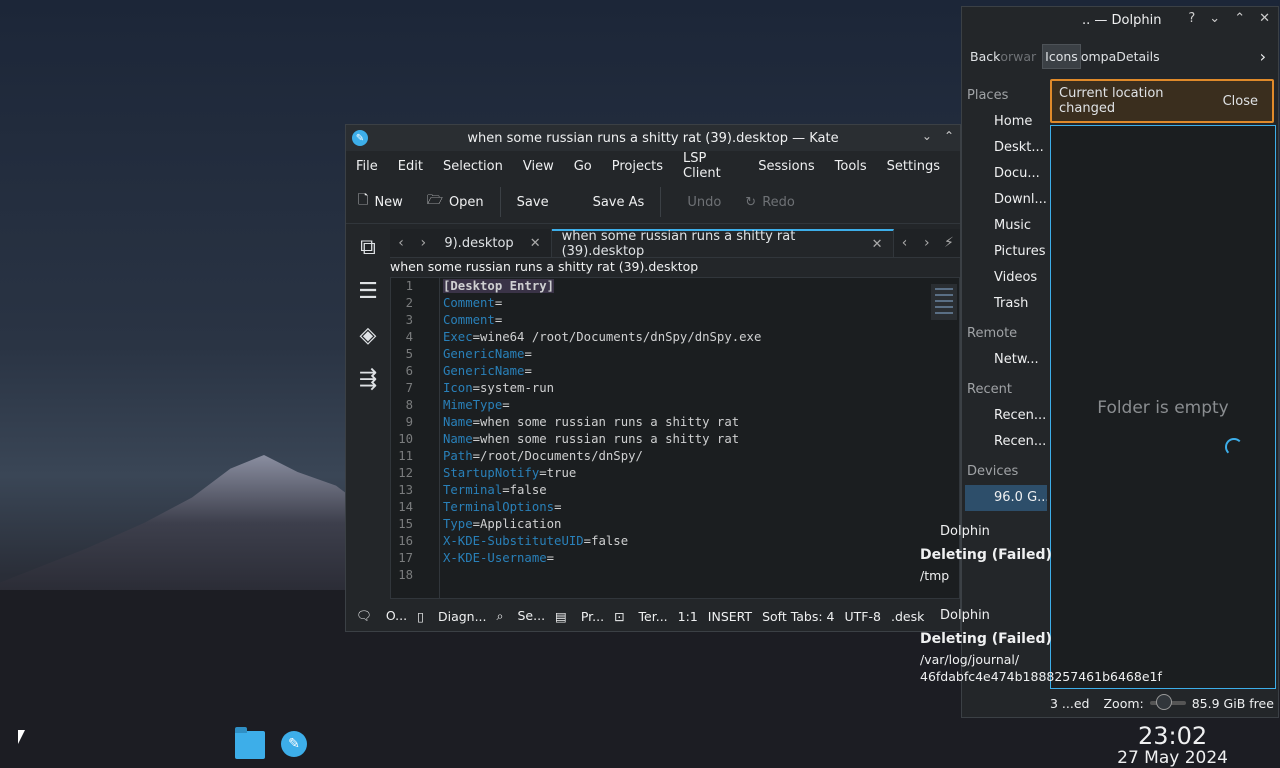 This screenshot has height=768, width=1280. What do you see at coordinates (1240, 101) in the screenshot?
I see `notice-close-button: Close` at bounding box center [1240, 101].